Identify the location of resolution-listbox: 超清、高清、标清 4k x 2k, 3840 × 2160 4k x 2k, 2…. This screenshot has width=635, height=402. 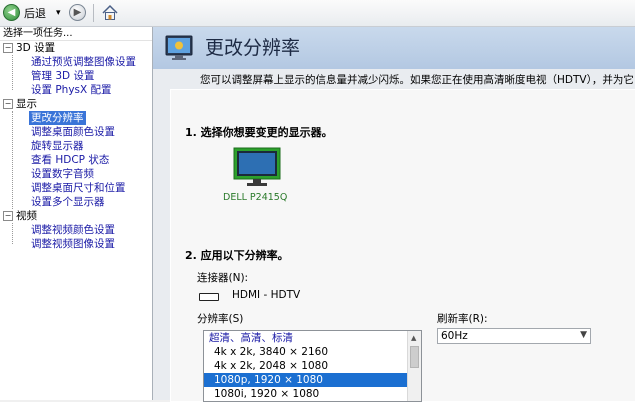
(312, 366).